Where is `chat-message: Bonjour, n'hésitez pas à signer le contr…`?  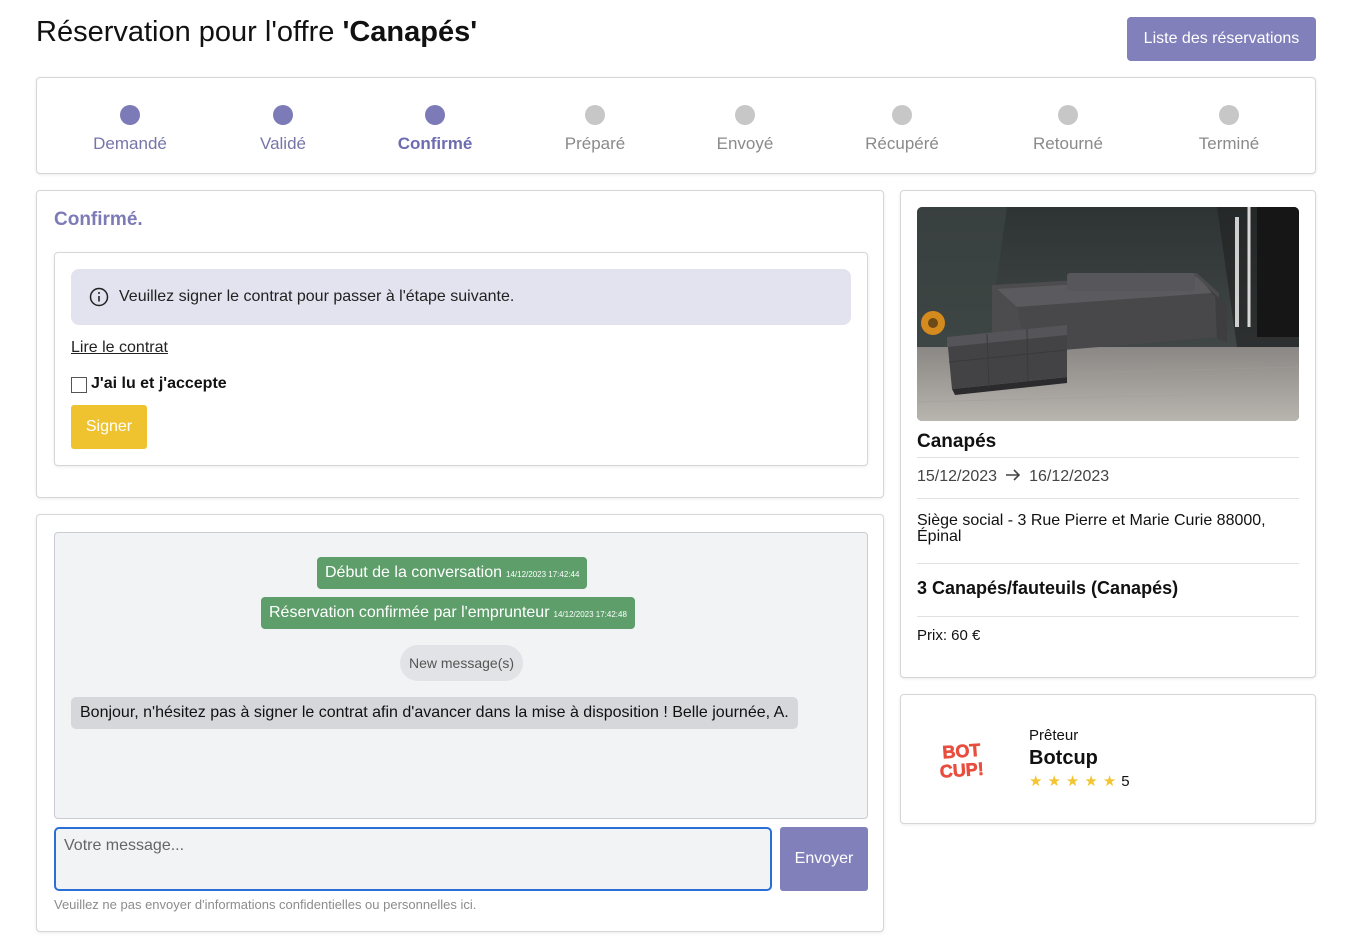
chat-message: Bonjour, n'hésitez pas à signer le contr… is located at coordinates (434, 713).